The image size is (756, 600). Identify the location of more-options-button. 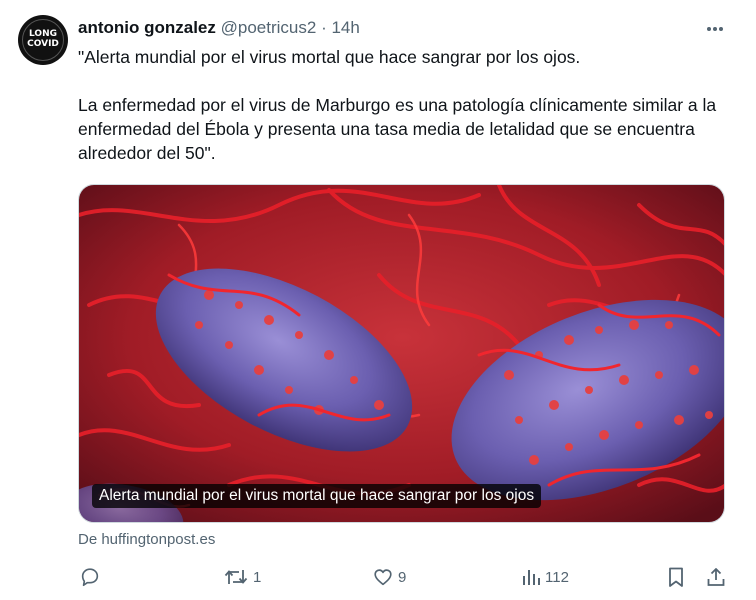
(715, 29).